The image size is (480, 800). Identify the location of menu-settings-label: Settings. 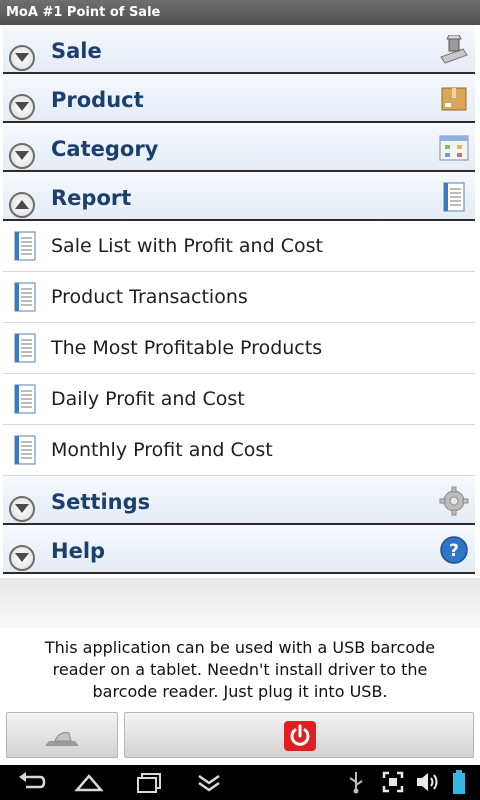
(101, 502).